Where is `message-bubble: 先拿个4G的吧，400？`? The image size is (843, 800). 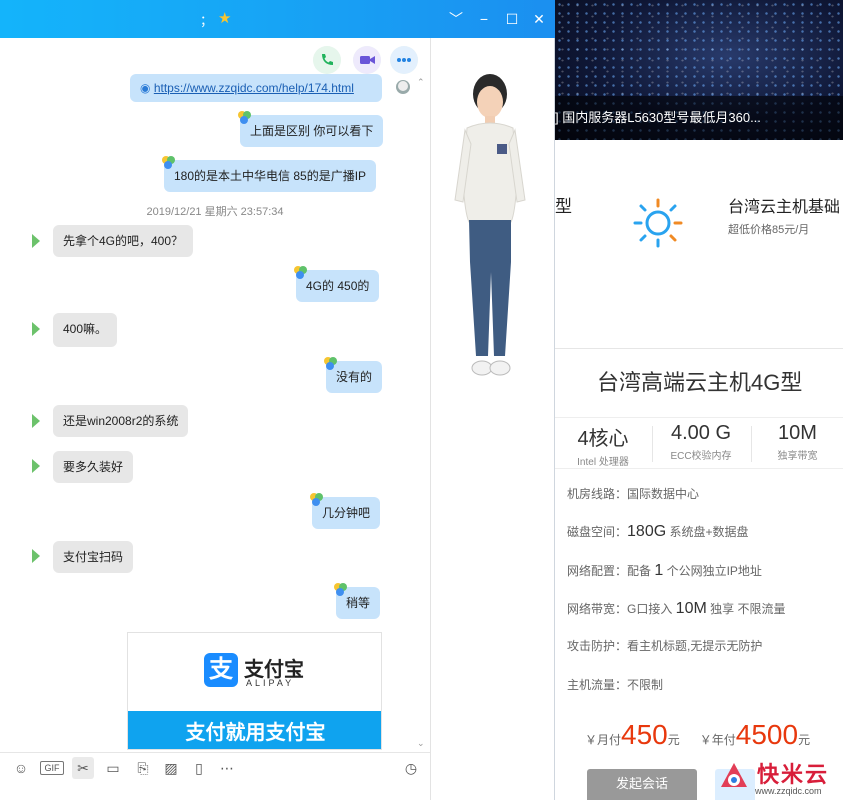
message-bubble: 先拿个4G的吧，400？ is located at coordinates (123, 241).